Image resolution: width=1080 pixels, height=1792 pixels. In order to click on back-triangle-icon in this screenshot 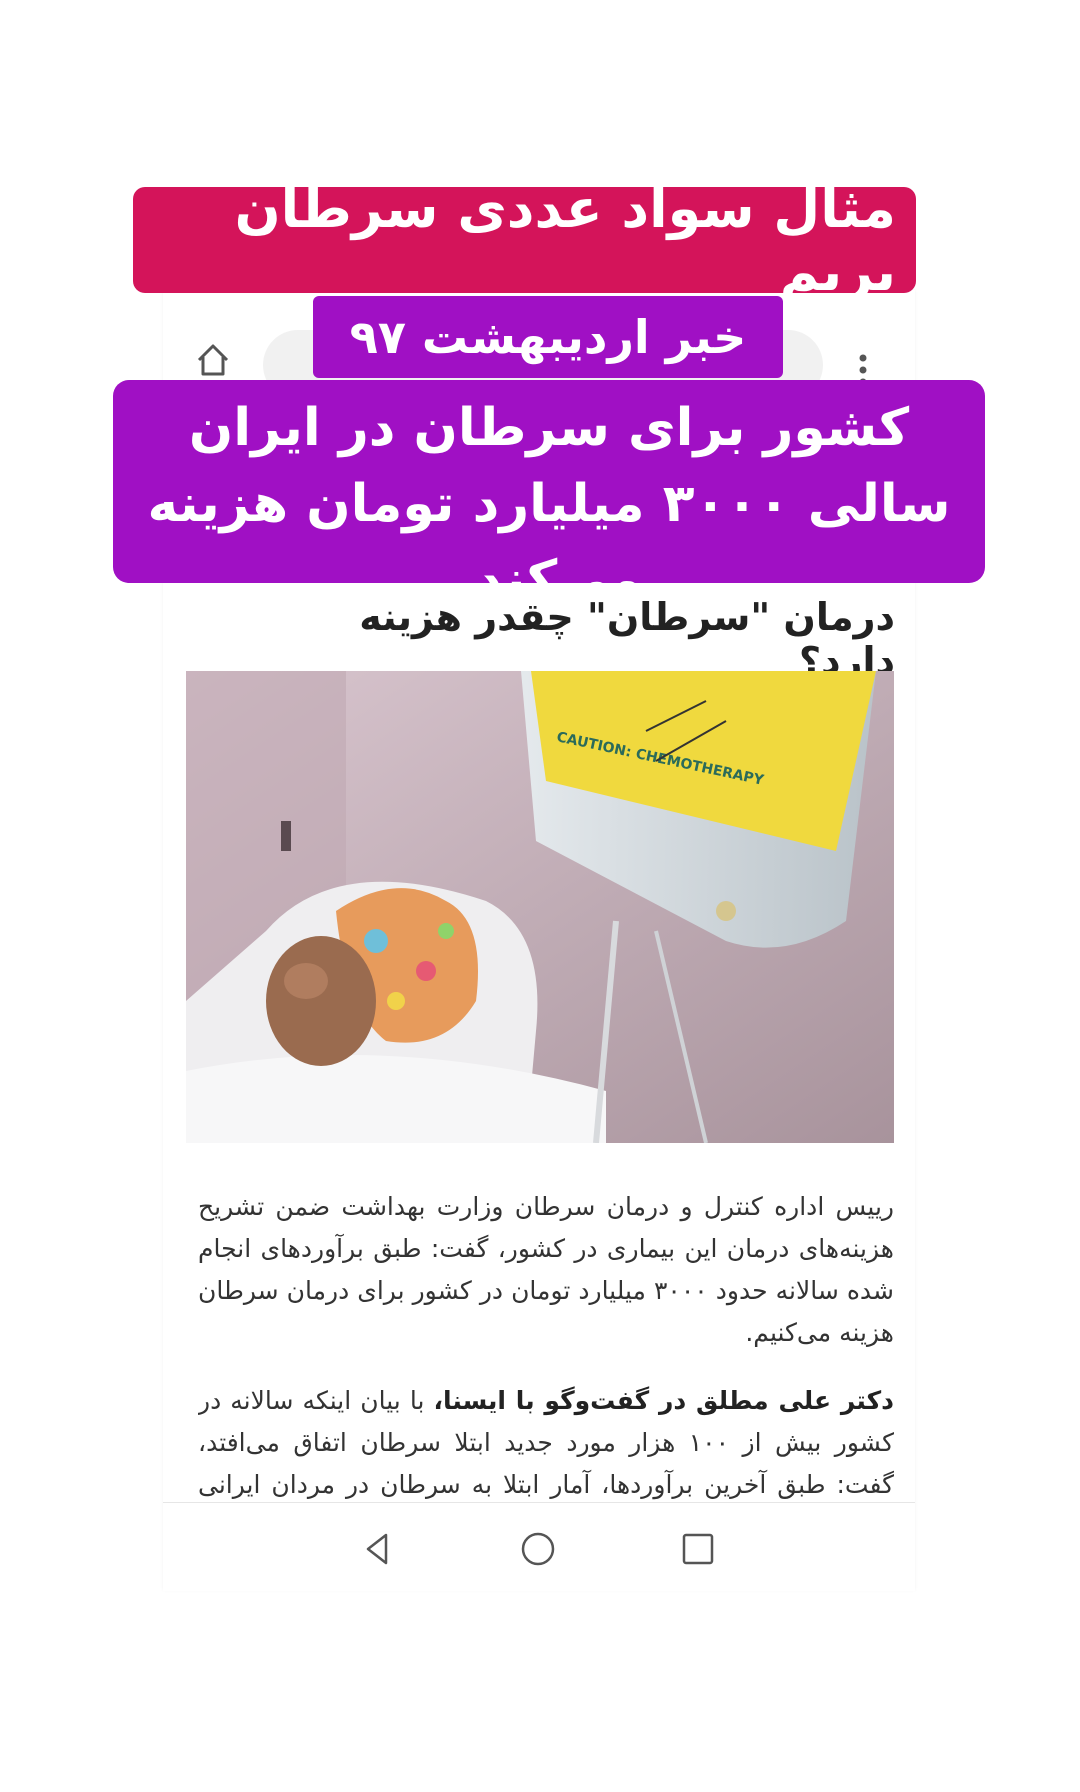, I will do `click(378, 1549)`.